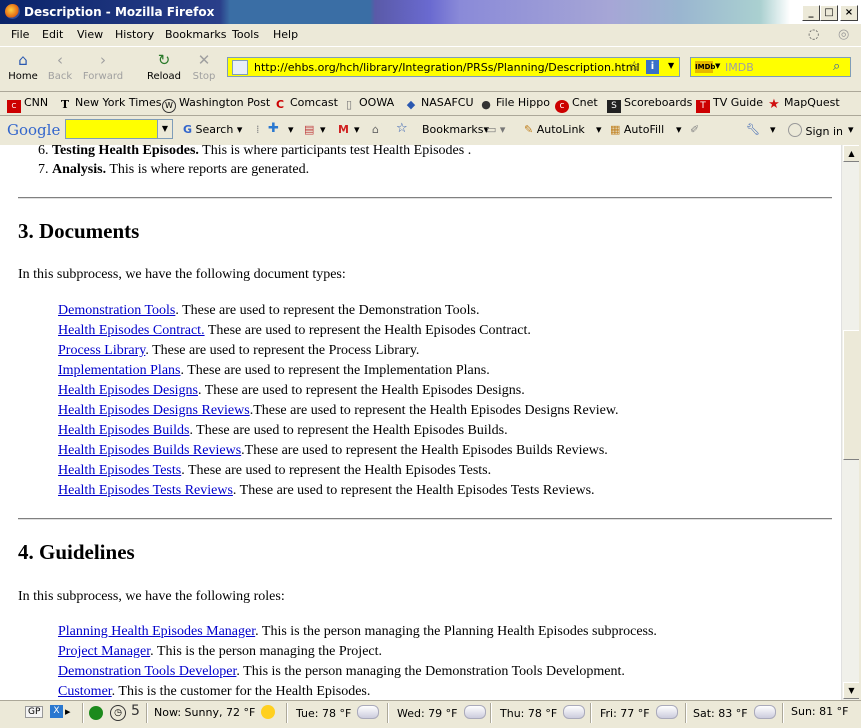 This screenshot has height=728, width=861. What do you see at coordinates (705, 67) in the screenshot?
I see `imdb-engine-icon: IMDb` at bounding box center [705, 67].